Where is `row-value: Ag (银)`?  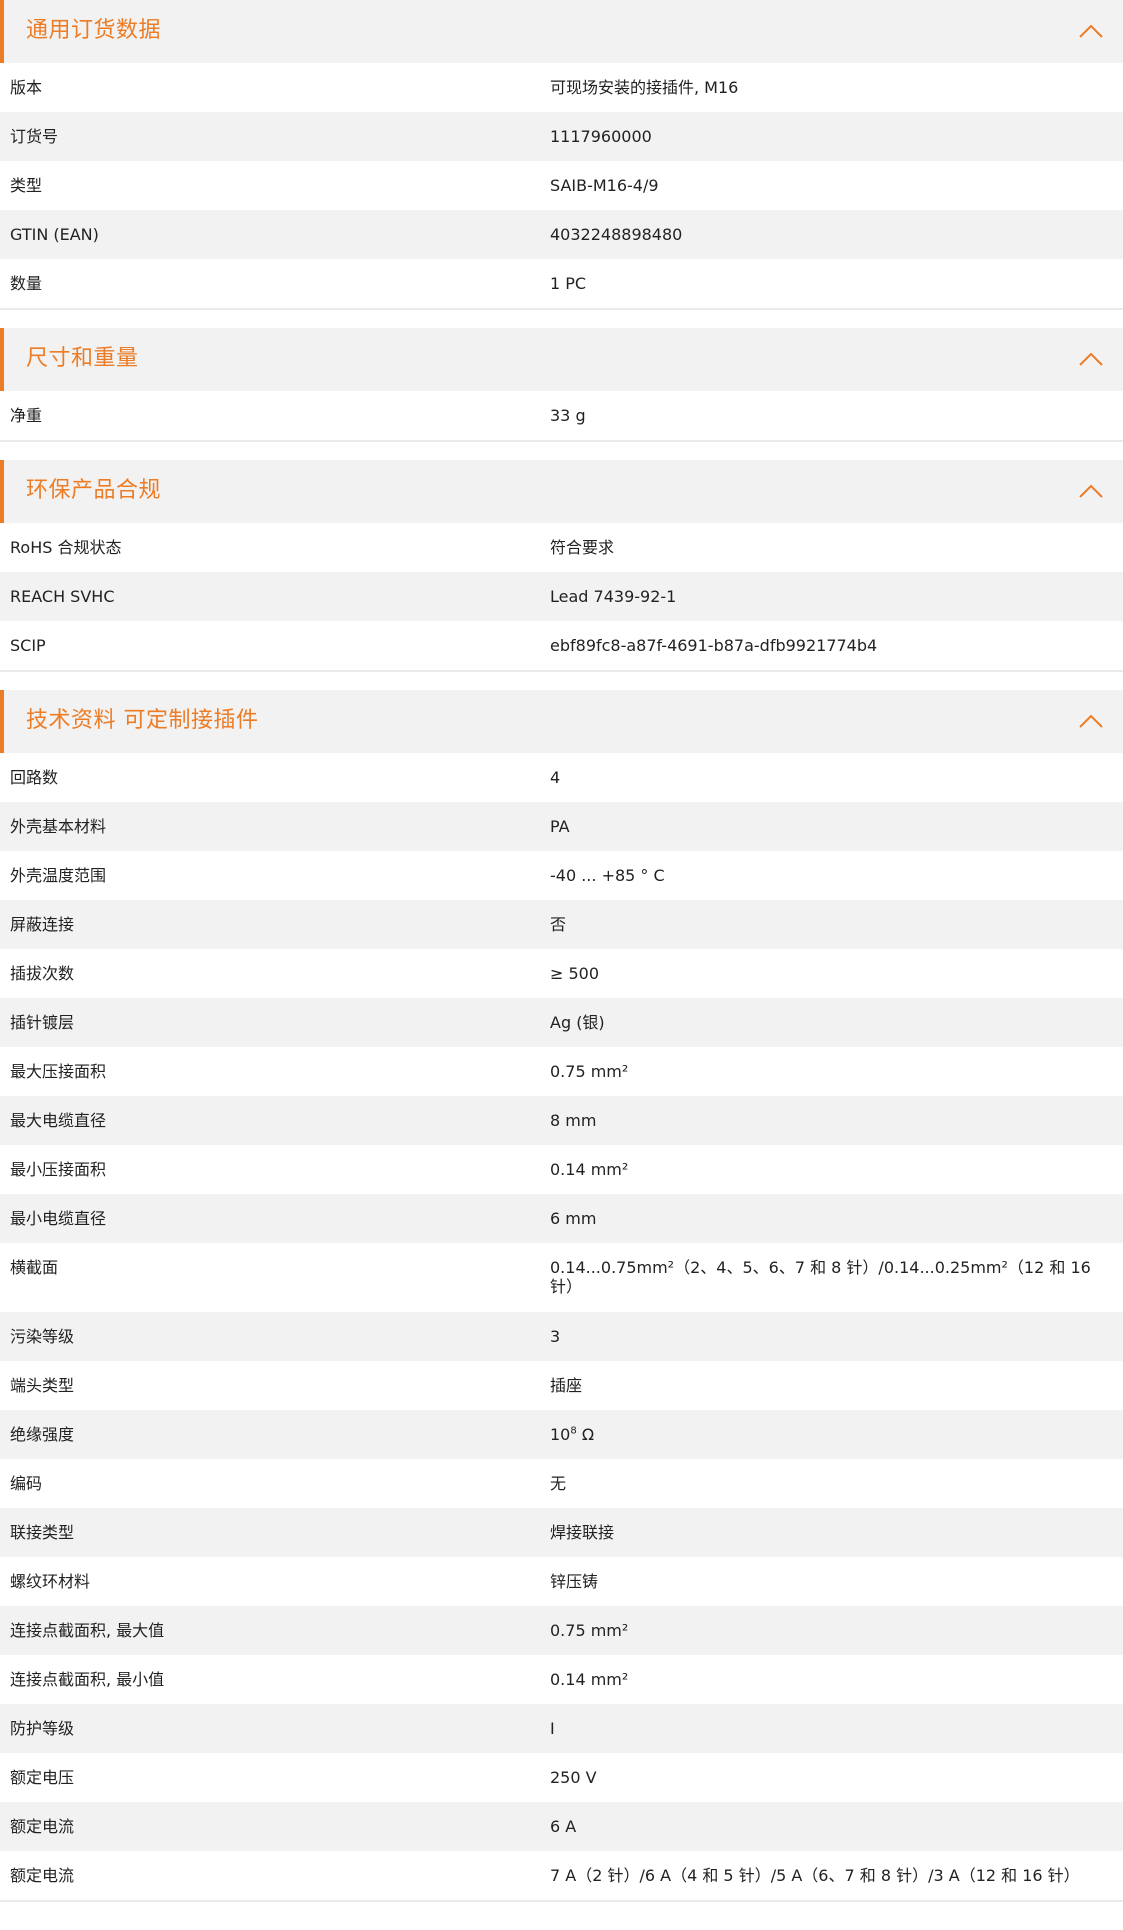 row-value: Ag (银) is located at coordinates (577, 1022).